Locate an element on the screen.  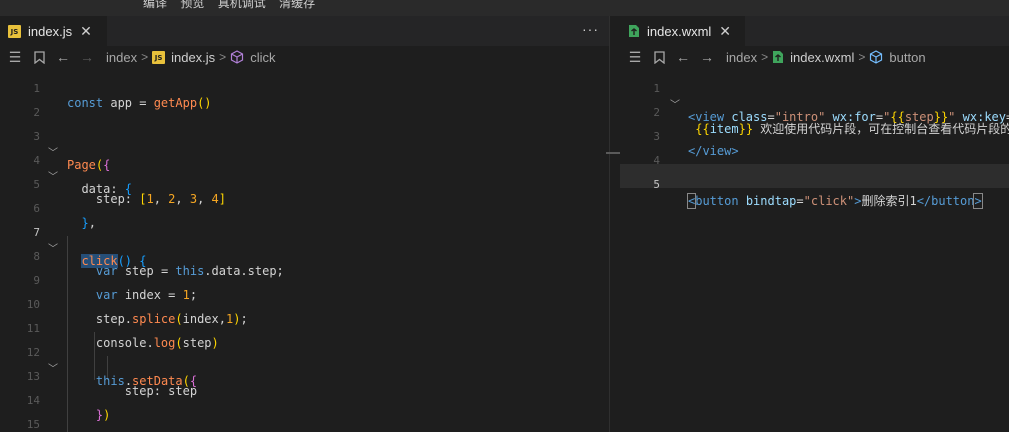
breadcrumb-symbol: click is located at coordinates (262, 57).